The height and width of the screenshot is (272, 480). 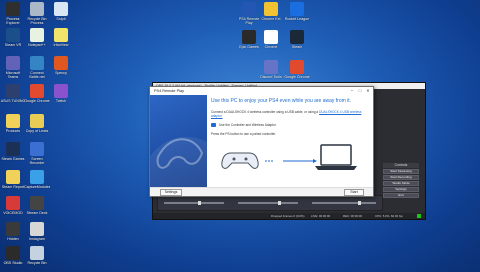 What do you see at coordinates (37, 205) in the screenshot?
I see `desktop-icon: Stream Deck` at bounding box center [37, 205].